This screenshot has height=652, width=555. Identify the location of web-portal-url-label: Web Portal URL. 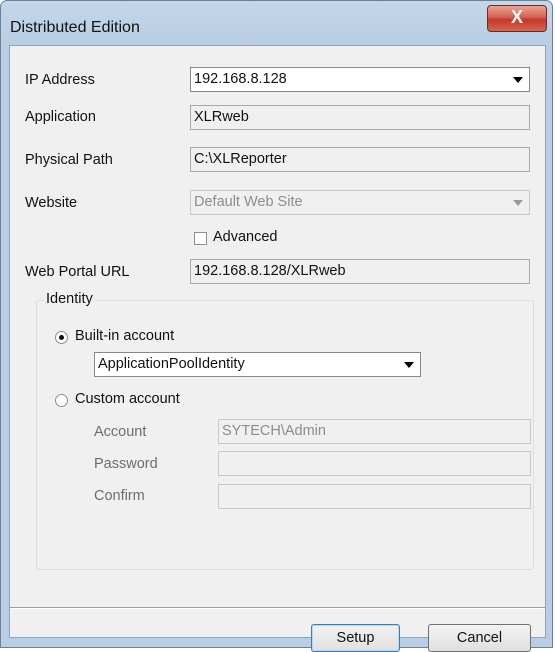
(77, 272).